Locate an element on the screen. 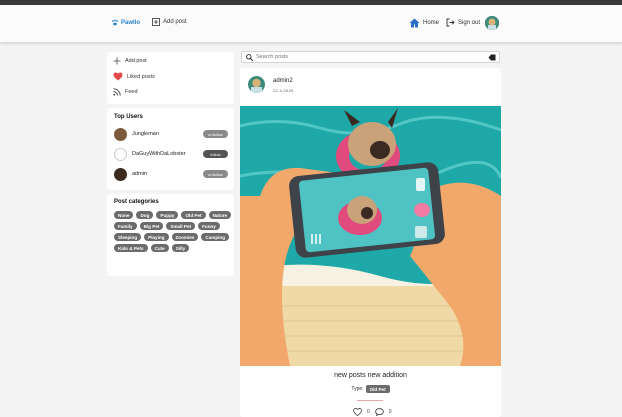 The image size is (622, 417). post-author: admin2 is located at coordinates (283, 81).